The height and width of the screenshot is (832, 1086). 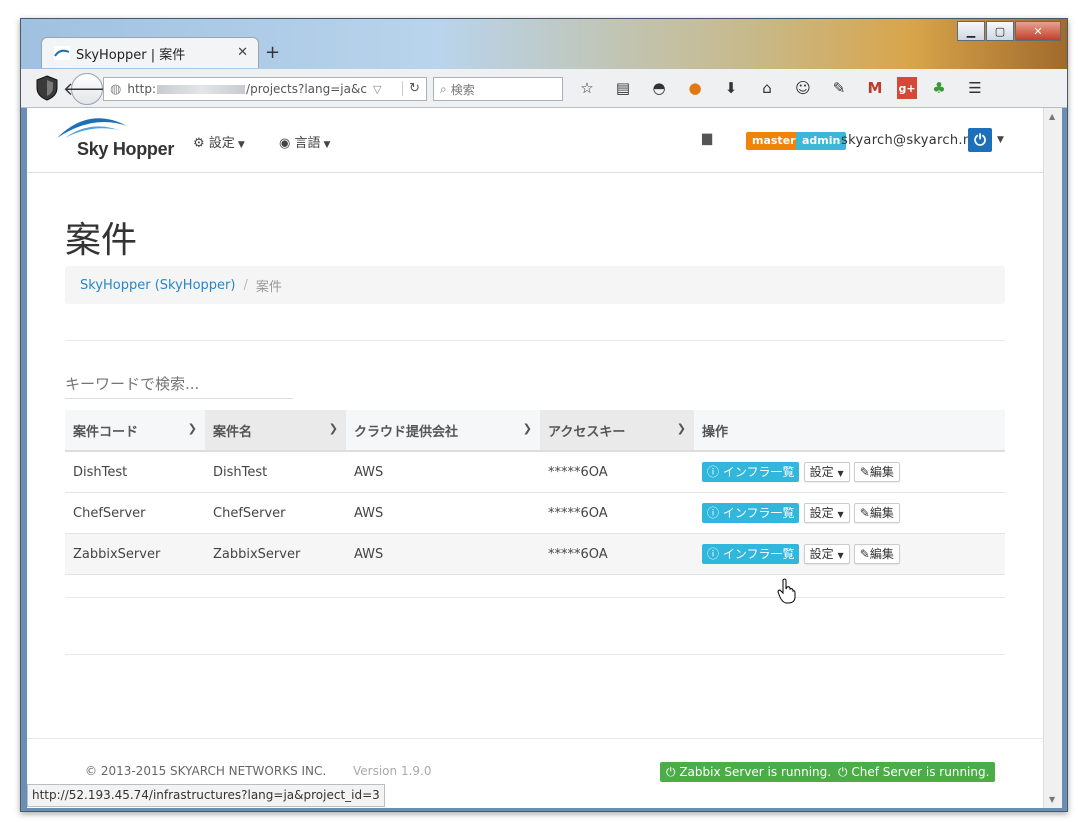 What do you see at coordinates (1038, 31) in the screenshot?
I see `close-window-button: ✕` at bounding box center [1038, 31].